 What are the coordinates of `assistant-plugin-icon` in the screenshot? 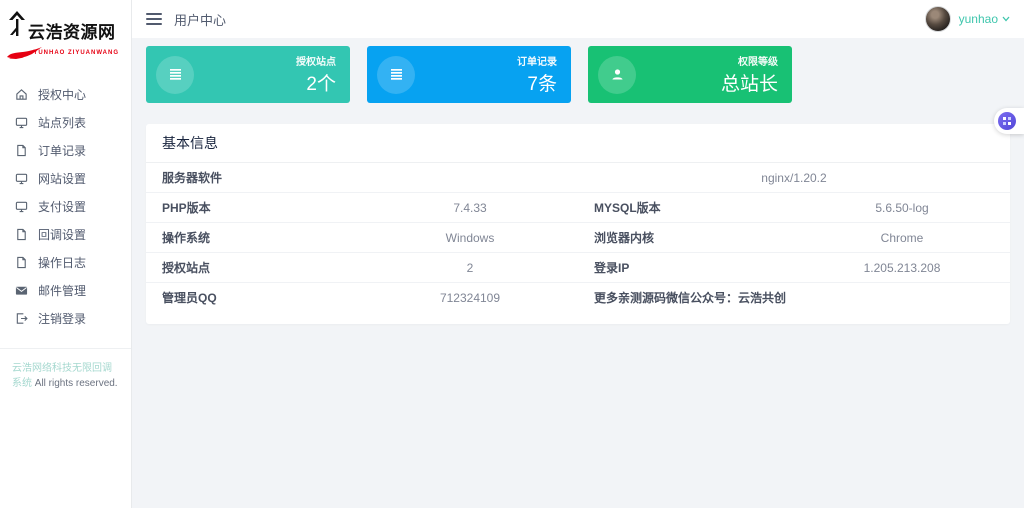 It's located at (1007, 121).